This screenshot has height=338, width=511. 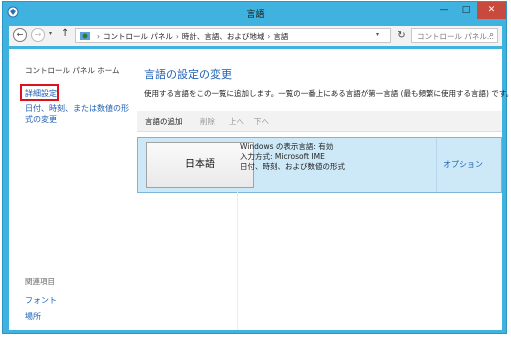 I want to click on breadcrumb-item: コントロール パネル, so click(x=138, y=36).